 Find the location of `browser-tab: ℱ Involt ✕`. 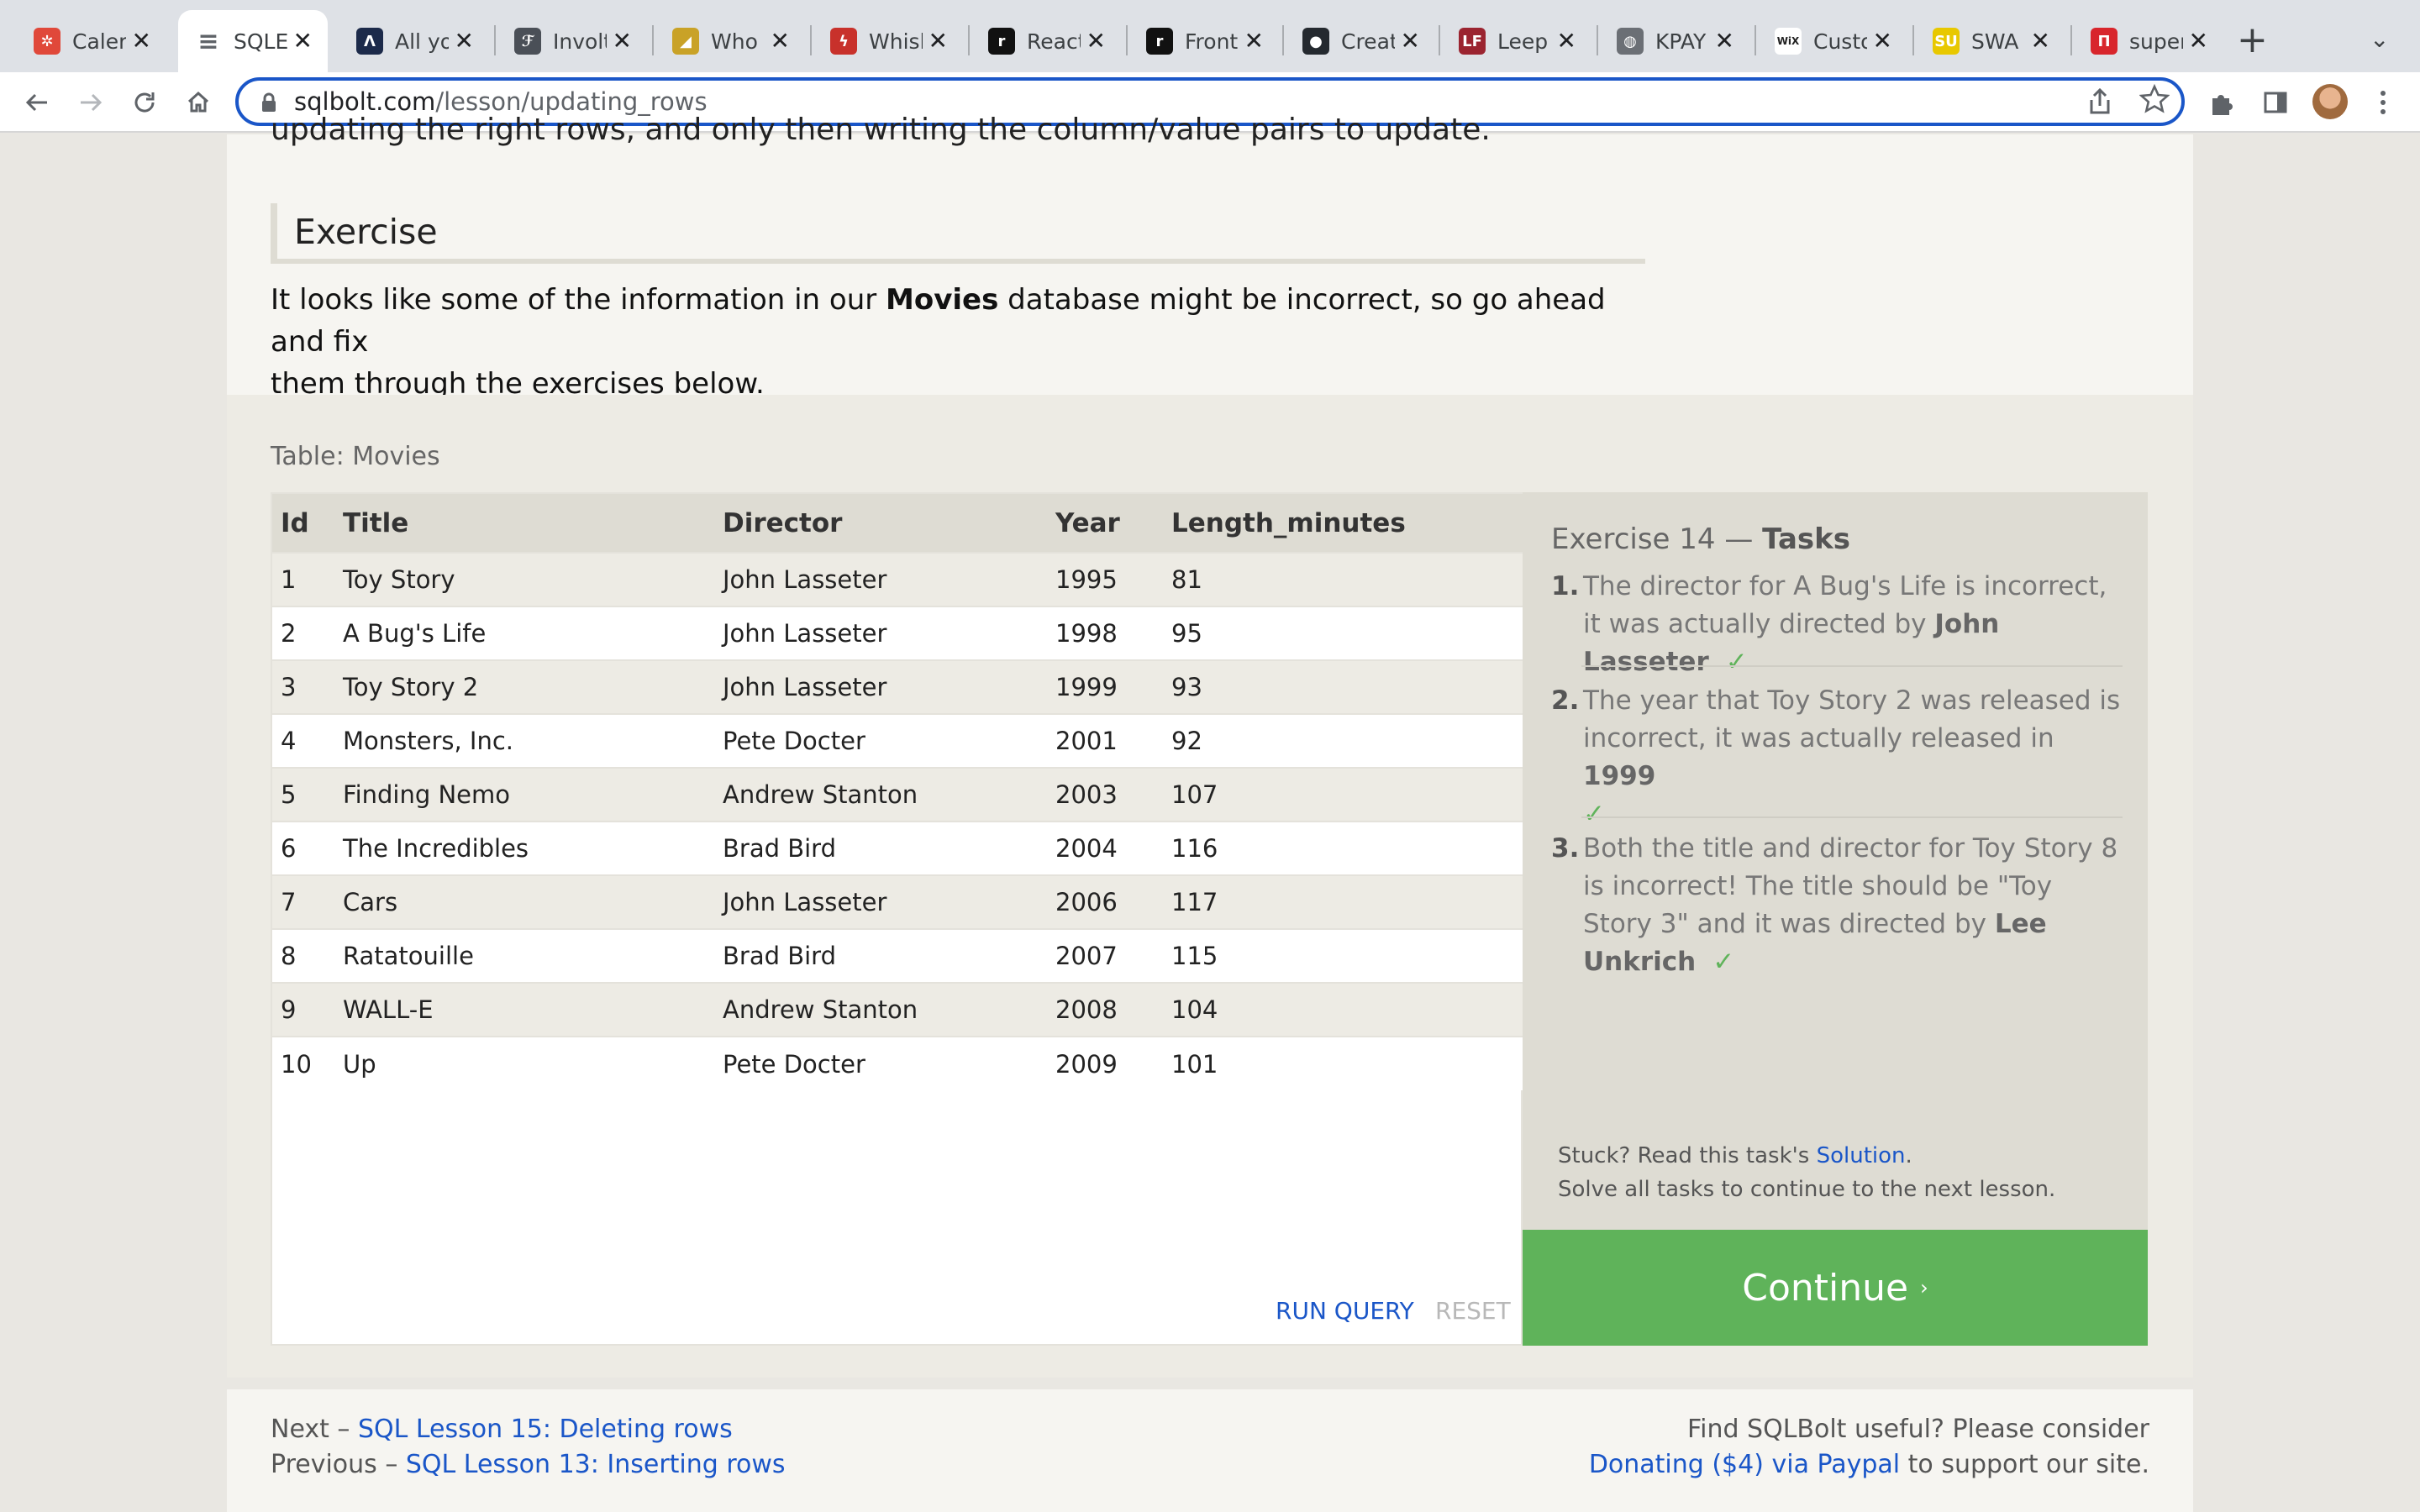

browser-tab: ℱ Involt ✕ is located at coordinates (572, 41).